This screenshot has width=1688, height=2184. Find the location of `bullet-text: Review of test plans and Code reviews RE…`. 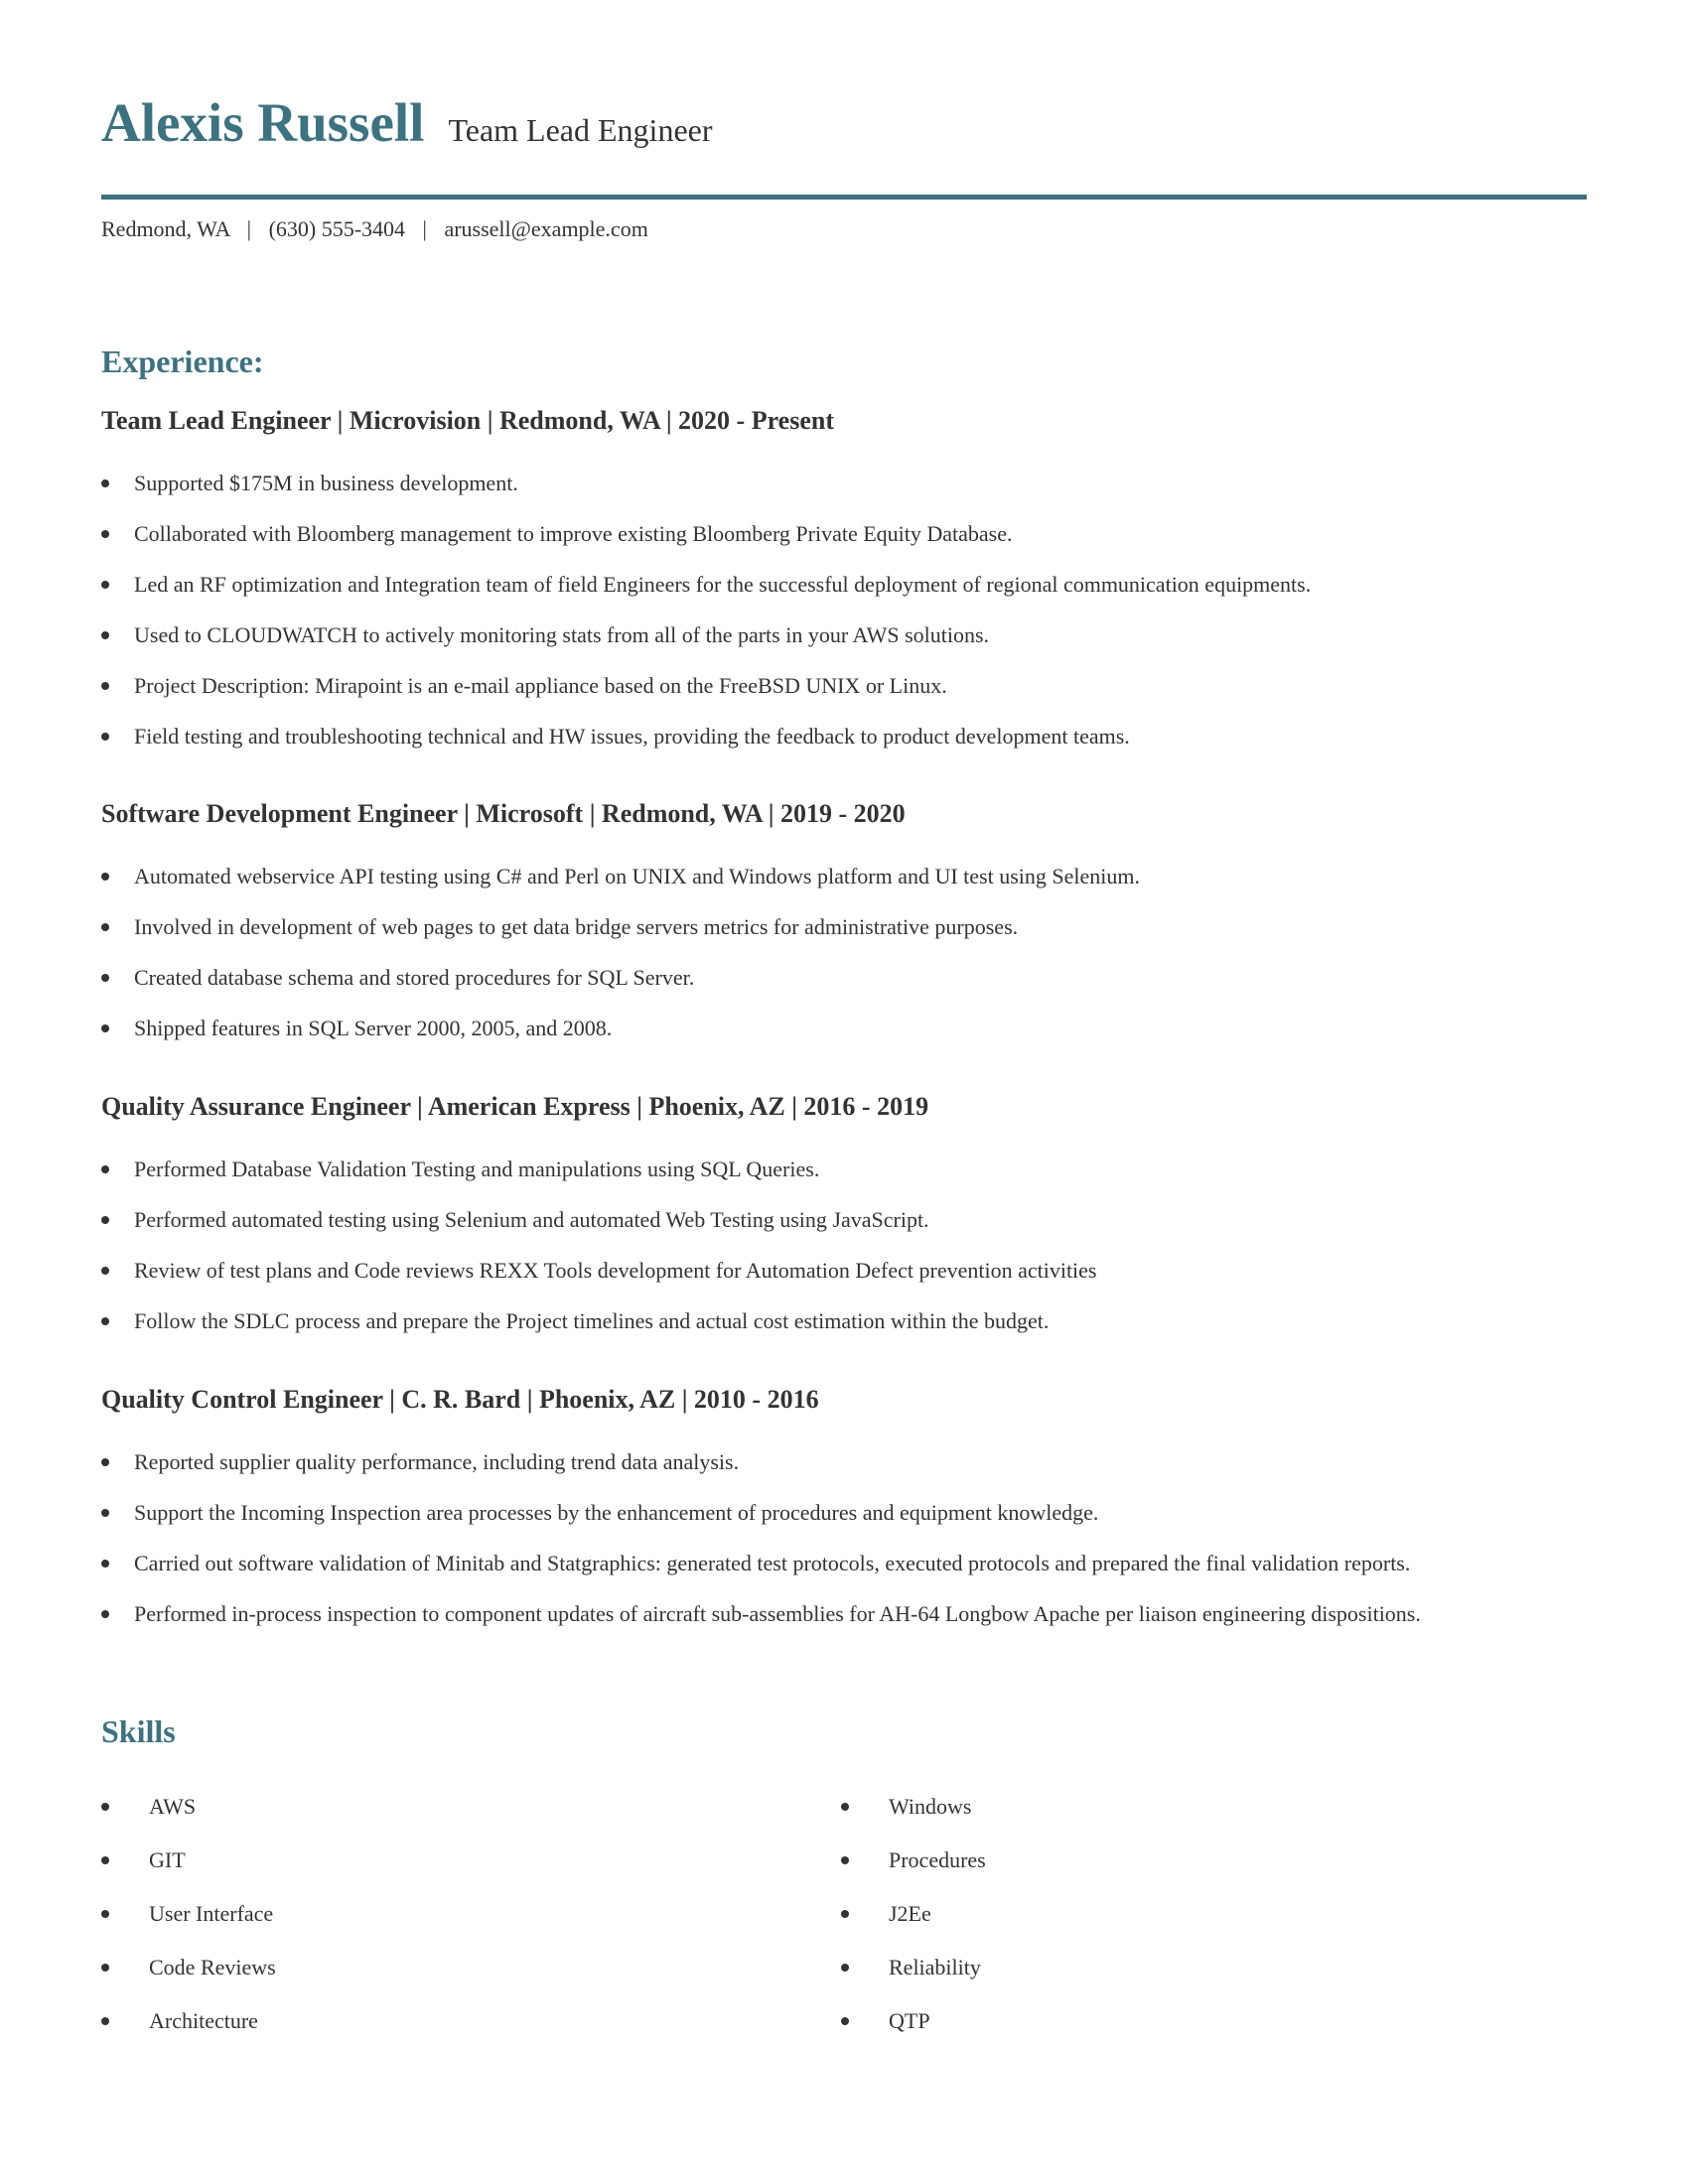

bullet-text: Review of test plans and Code reviews RE… is located at coordinates (615, 1270).